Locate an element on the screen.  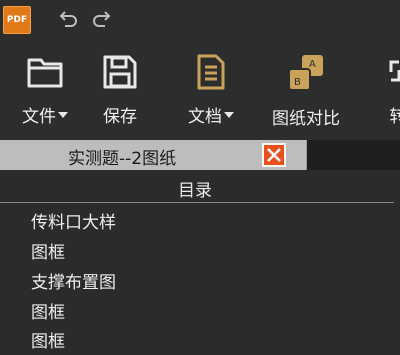
convert-button: 转 is located at coordinates (391, 89).